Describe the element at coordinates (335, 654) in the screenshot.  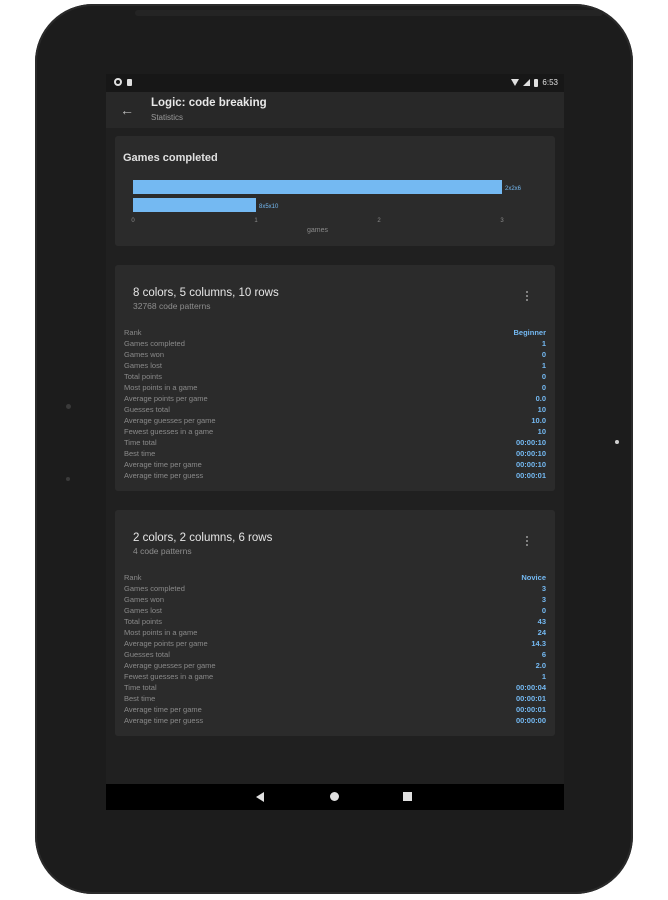
I see `stat-row: Guesses total 6` at that location.